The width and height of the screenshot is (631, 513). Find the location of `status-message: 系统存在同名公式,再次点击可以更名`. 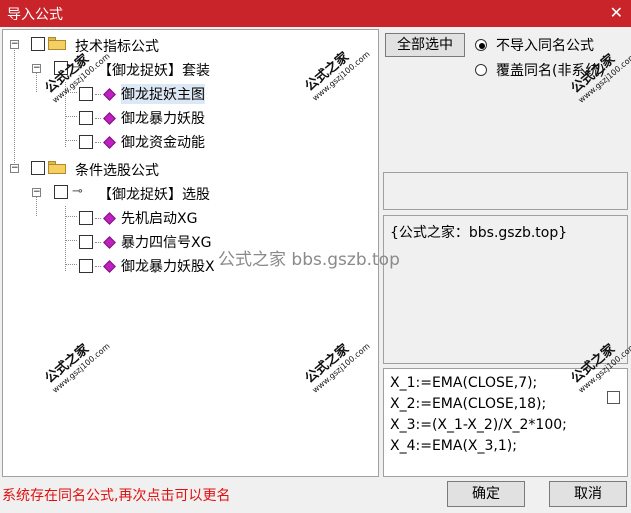

status-message: 系统存在同名公式,再次点击可以更名 is located at coordinates (116, 496).